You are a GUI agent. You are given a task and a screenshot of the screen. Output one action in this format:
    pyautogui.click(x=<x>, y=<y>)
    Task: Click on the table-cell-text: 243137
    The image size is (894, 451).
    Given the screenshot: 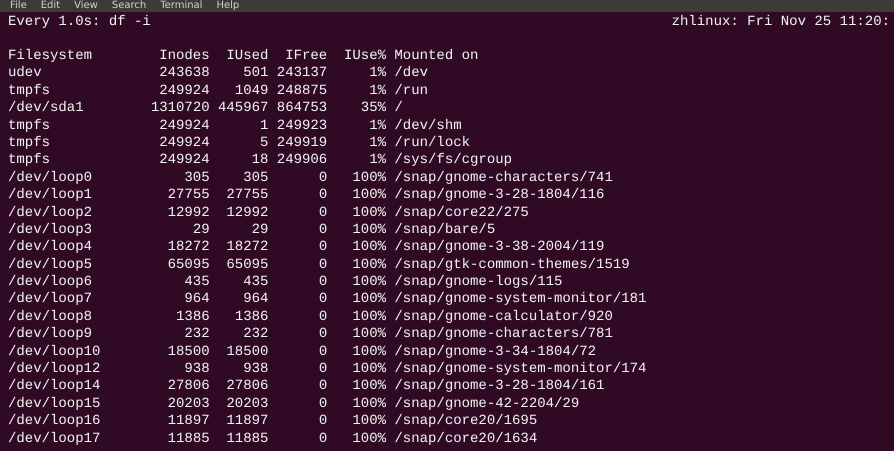 What is the action you would take?
    pyautogui.click(x=302, y=74)
    